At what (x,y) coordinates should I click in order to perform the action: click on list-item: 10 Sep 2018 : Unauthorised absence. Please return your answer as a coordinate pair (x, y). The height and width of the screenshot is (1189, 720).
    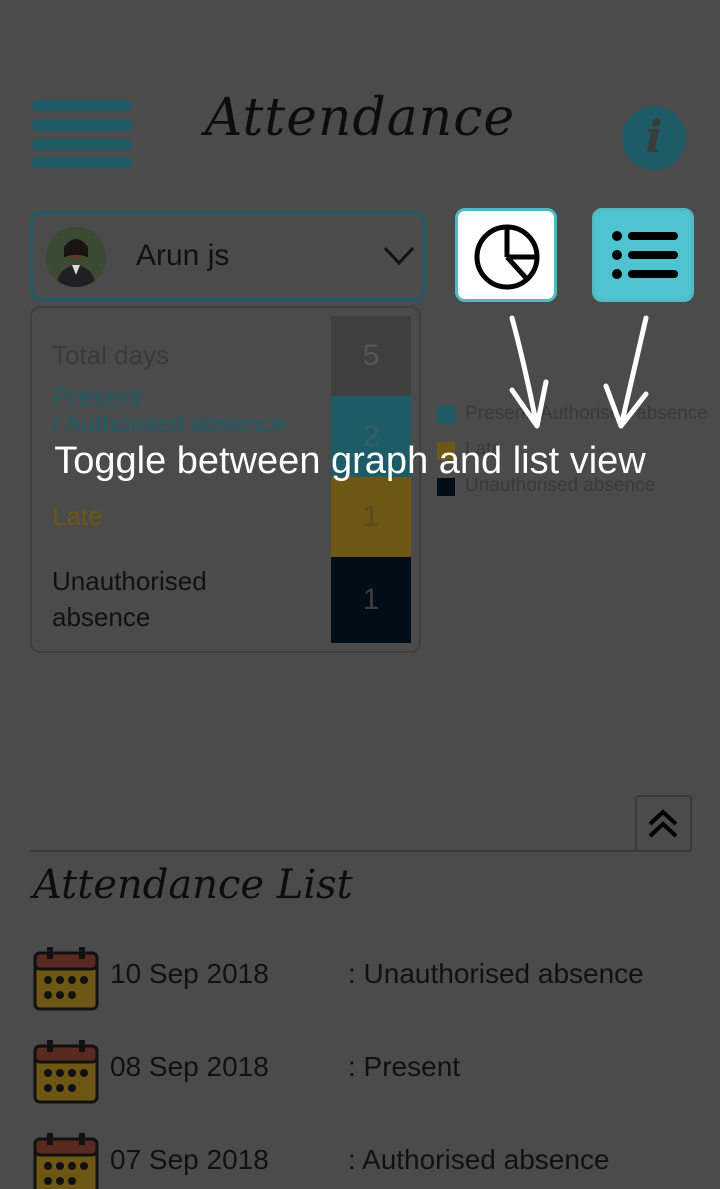
    Looking at the image, I should click on (363, 980).